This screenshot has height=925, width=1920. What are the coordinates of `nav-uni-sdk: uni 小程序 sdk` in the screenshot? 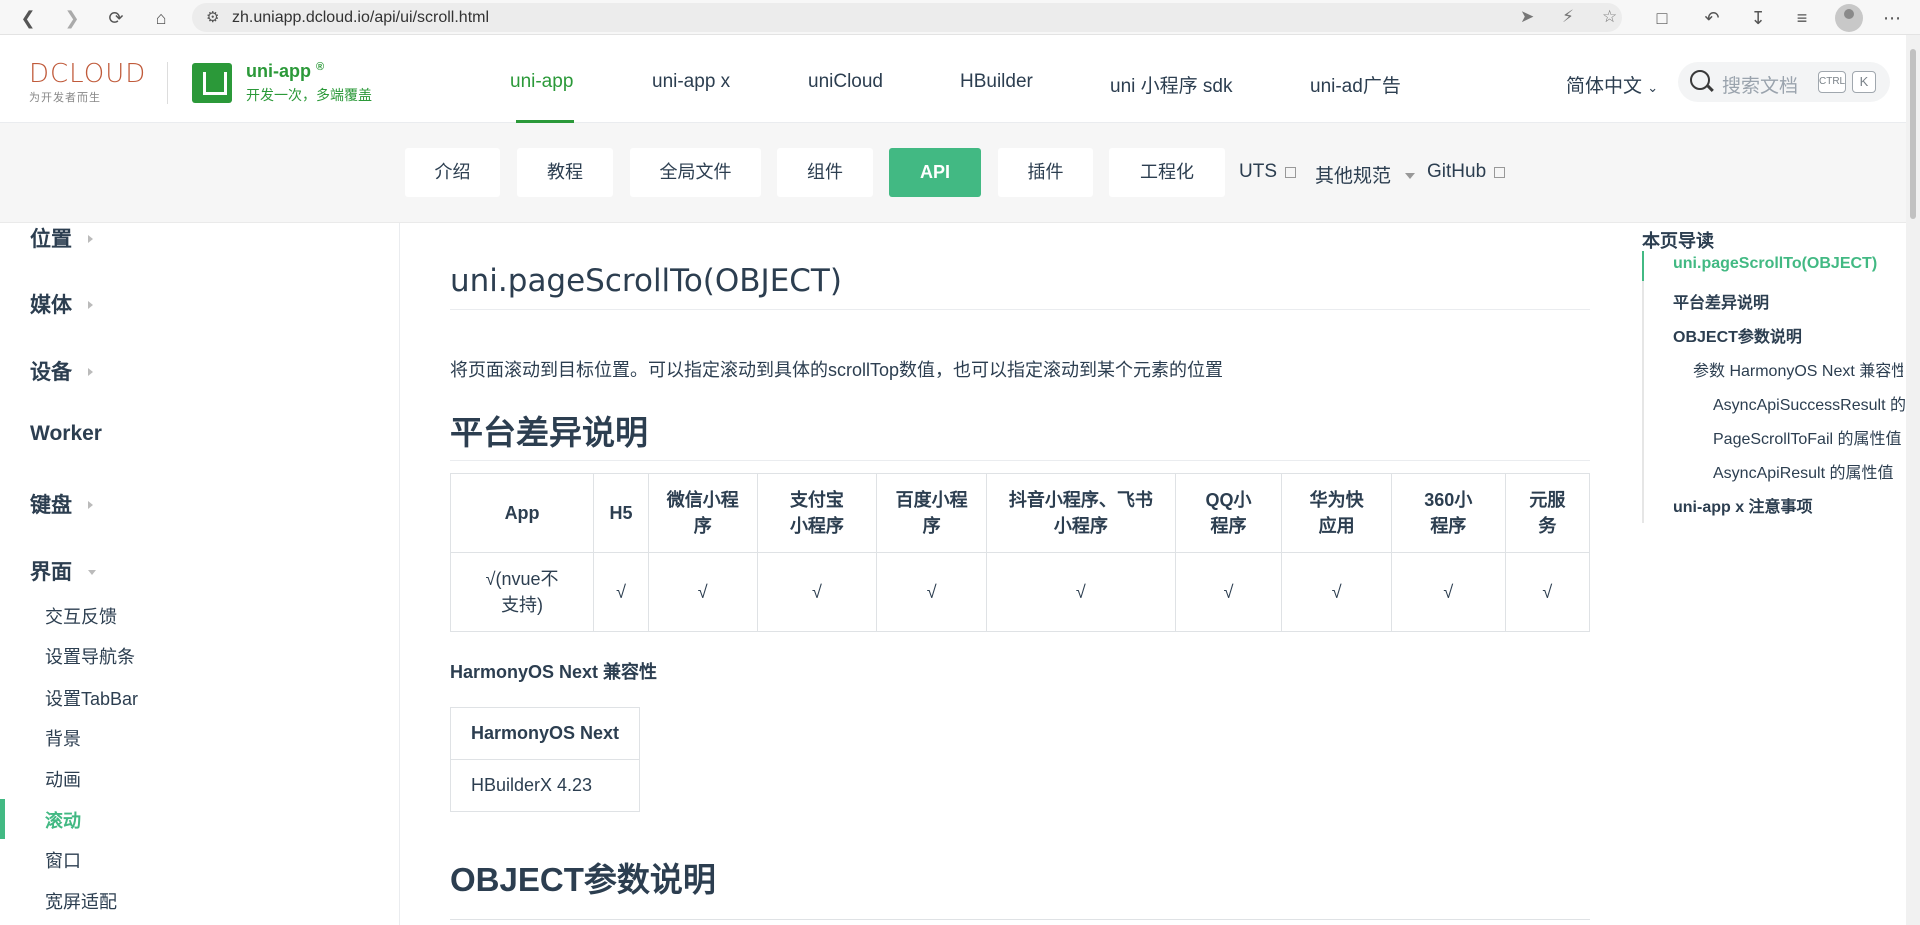 It's located at (1171, 84).